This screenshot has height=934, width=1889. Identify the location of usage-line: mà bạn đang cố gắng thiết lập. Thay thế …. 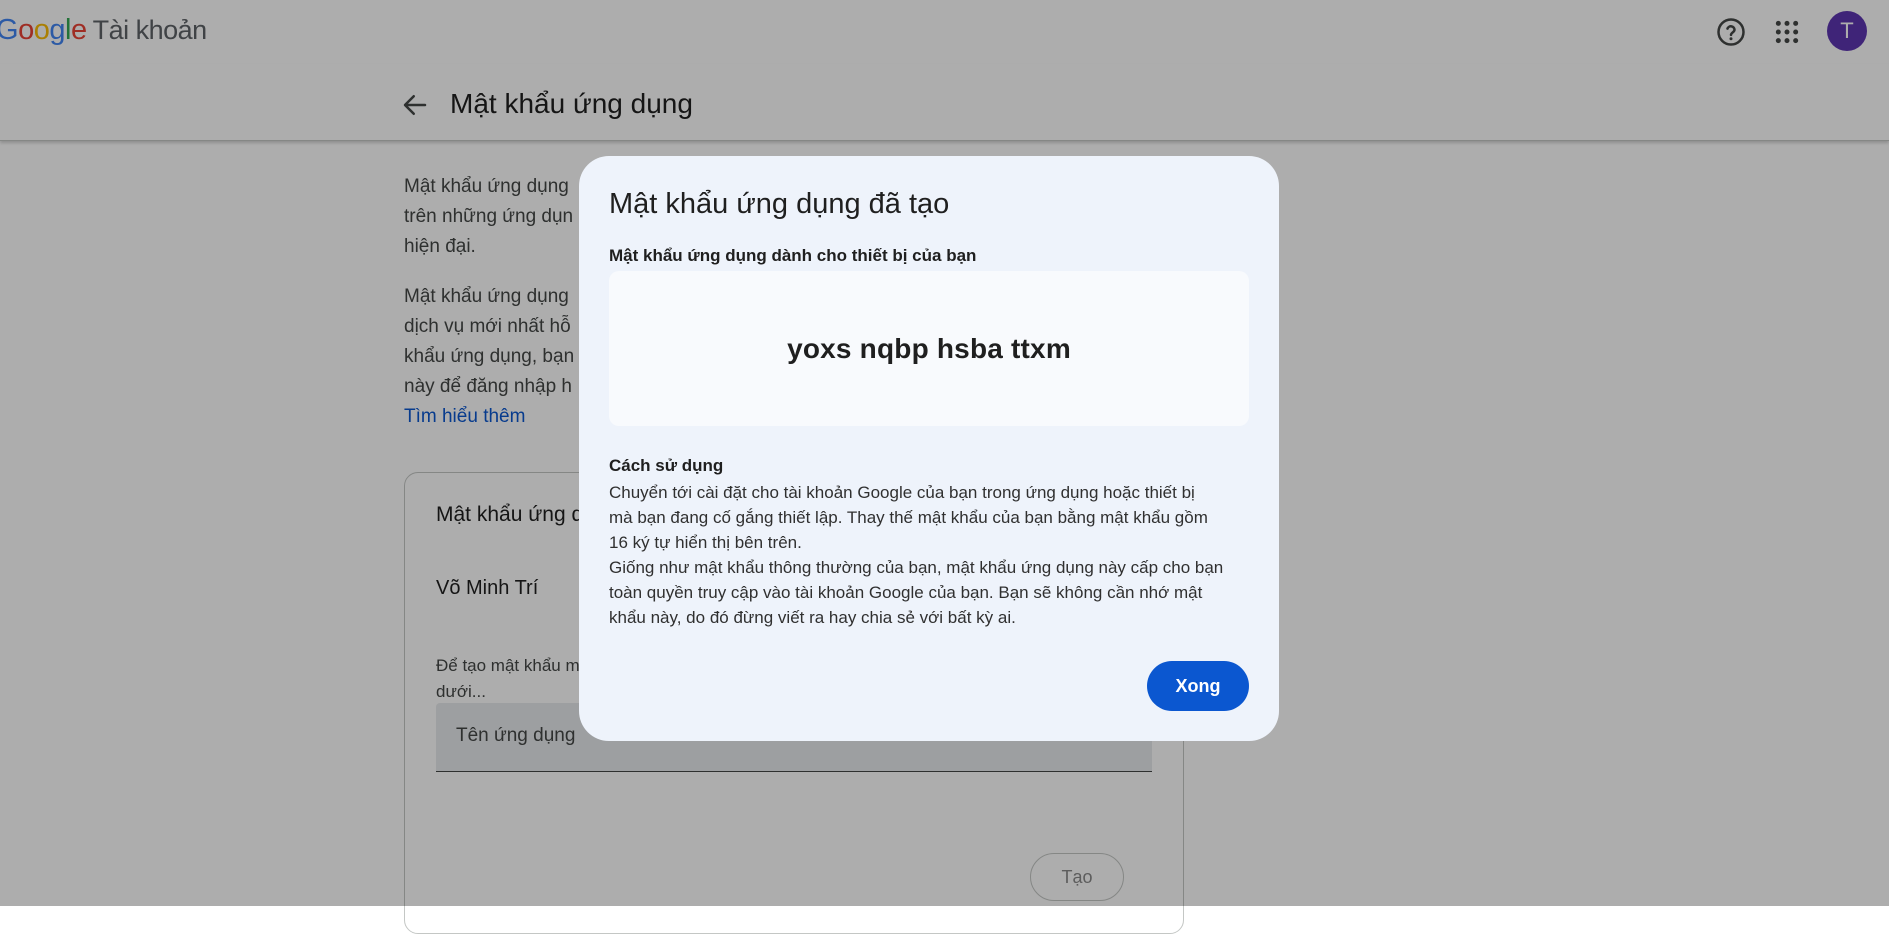
(908, 517).